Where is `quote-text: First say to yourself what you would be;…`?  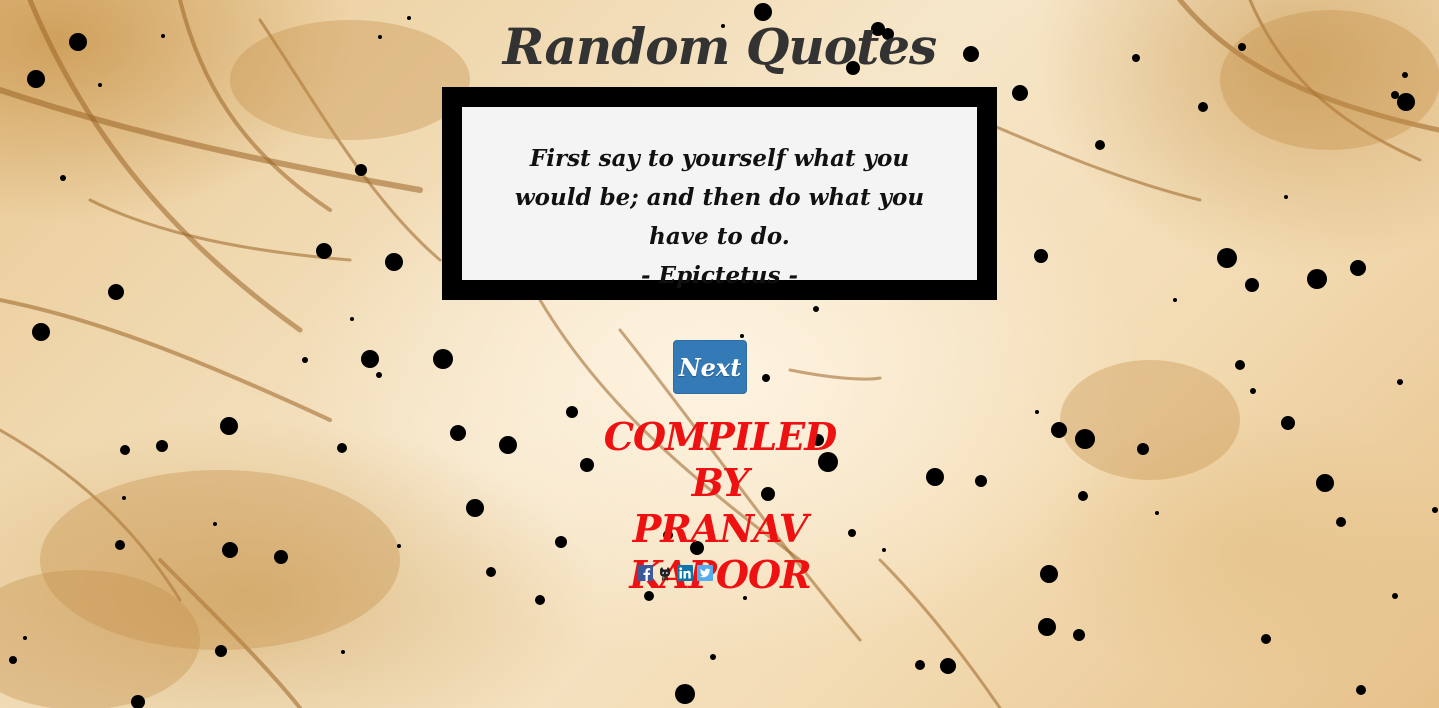
quote-text: First say to yourself what you would be;… is located at coordinates (719, 197).